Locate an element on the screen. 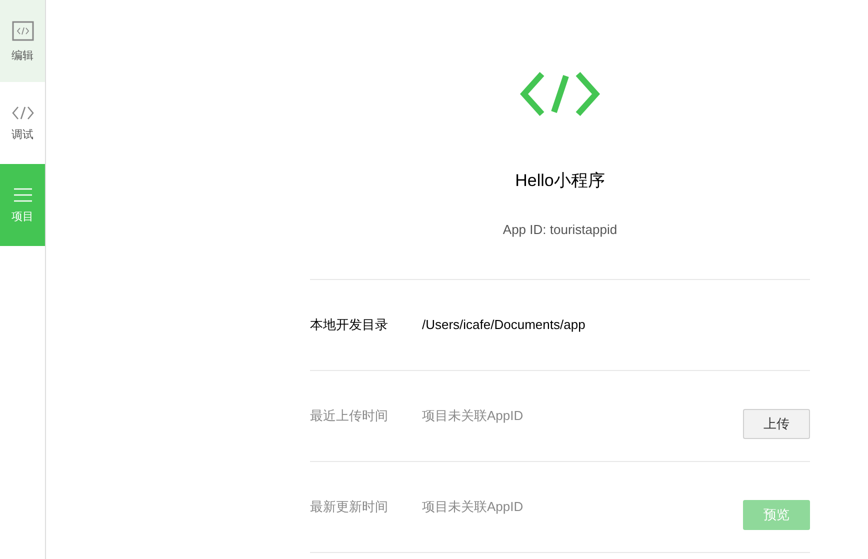 This screenshot has width=868, height=559. code-logo-icon is located at coordinates (560, 94).